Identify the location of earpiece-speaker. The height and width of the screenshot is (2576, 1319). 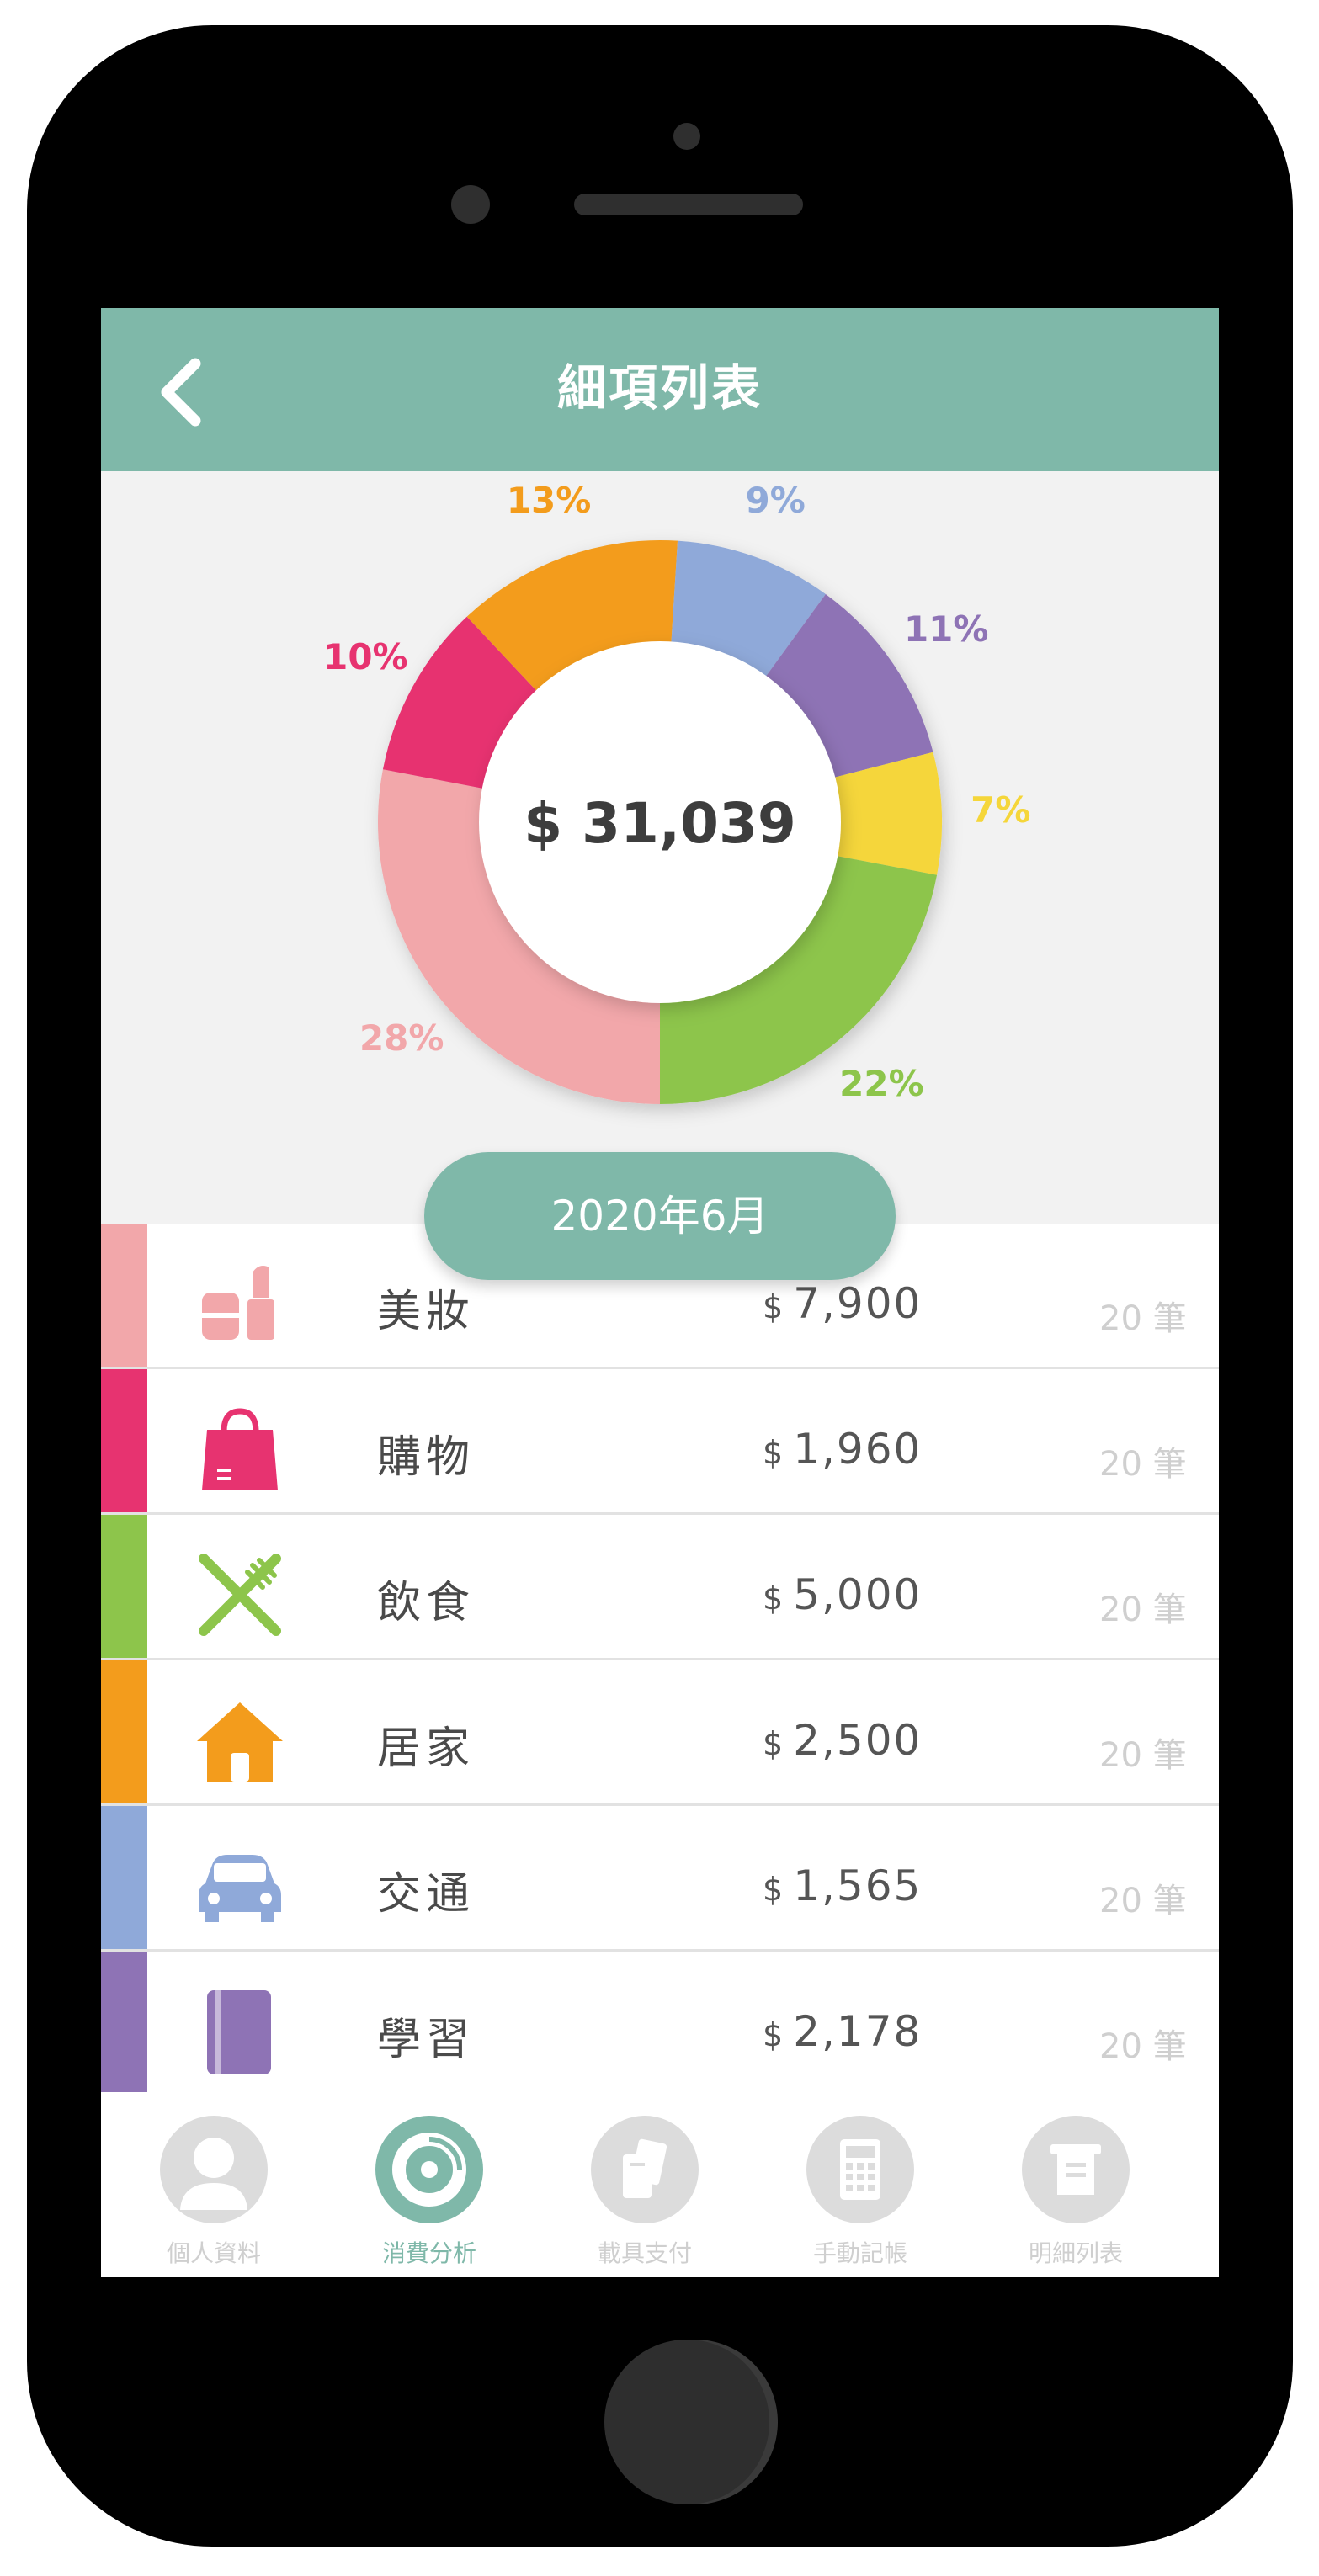
(688, 204).